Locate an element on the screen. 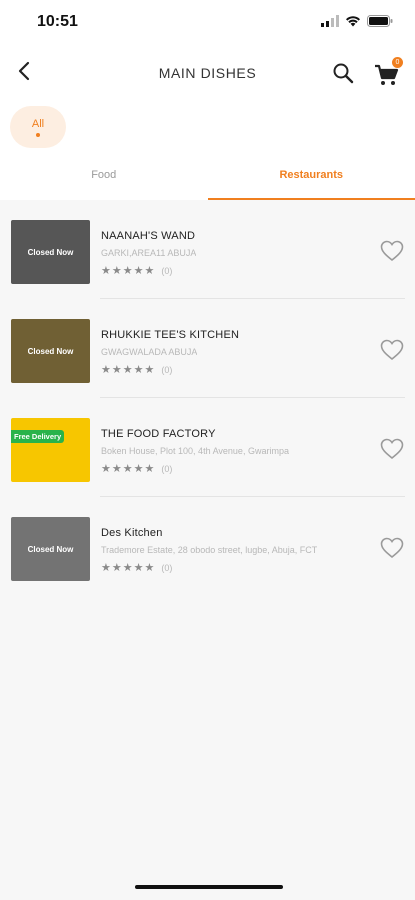 The height and width of the screenshot is (900, 415). status-time: 10:51 is located at coordinates (57, 21).